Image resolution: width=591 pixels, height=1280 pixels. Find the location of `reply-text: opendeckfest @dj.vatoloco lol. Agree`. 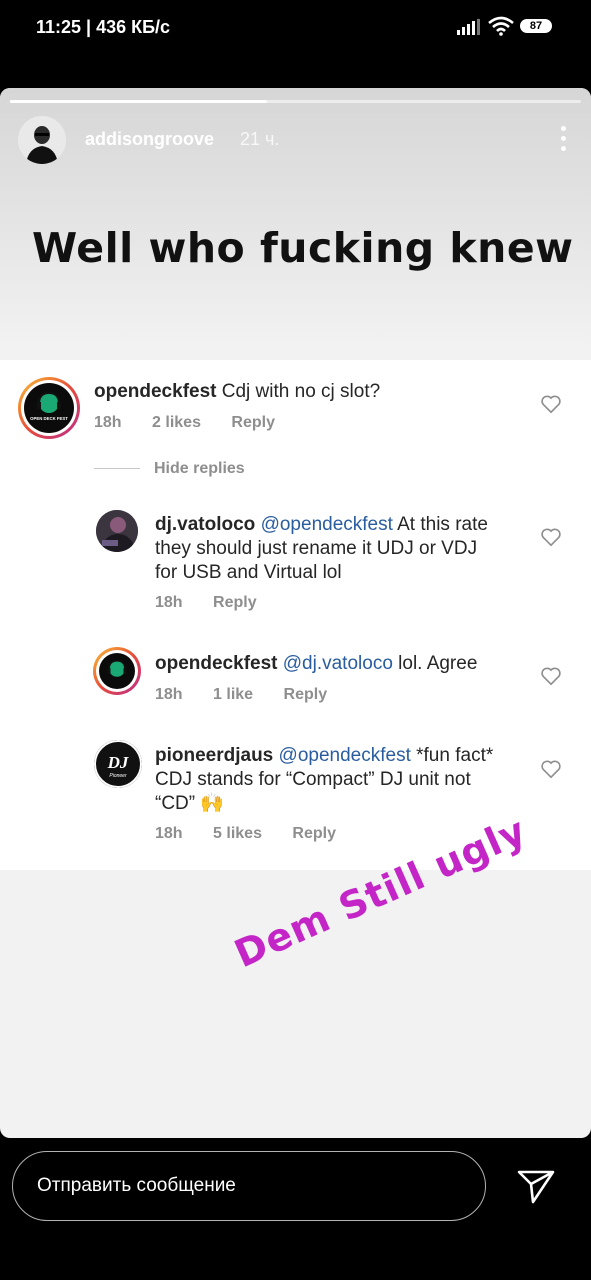

reply-text: opendeckfest @dj.vatoloco lol. Agree is located at coordinates (316, 664).